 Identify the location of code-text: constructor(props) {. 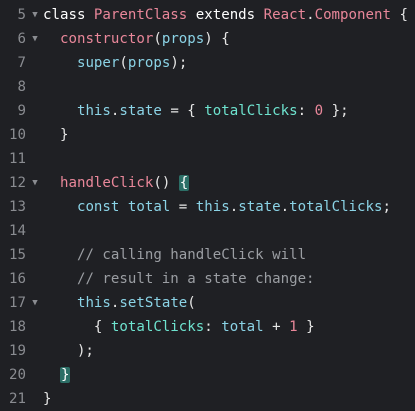
(136, 39).